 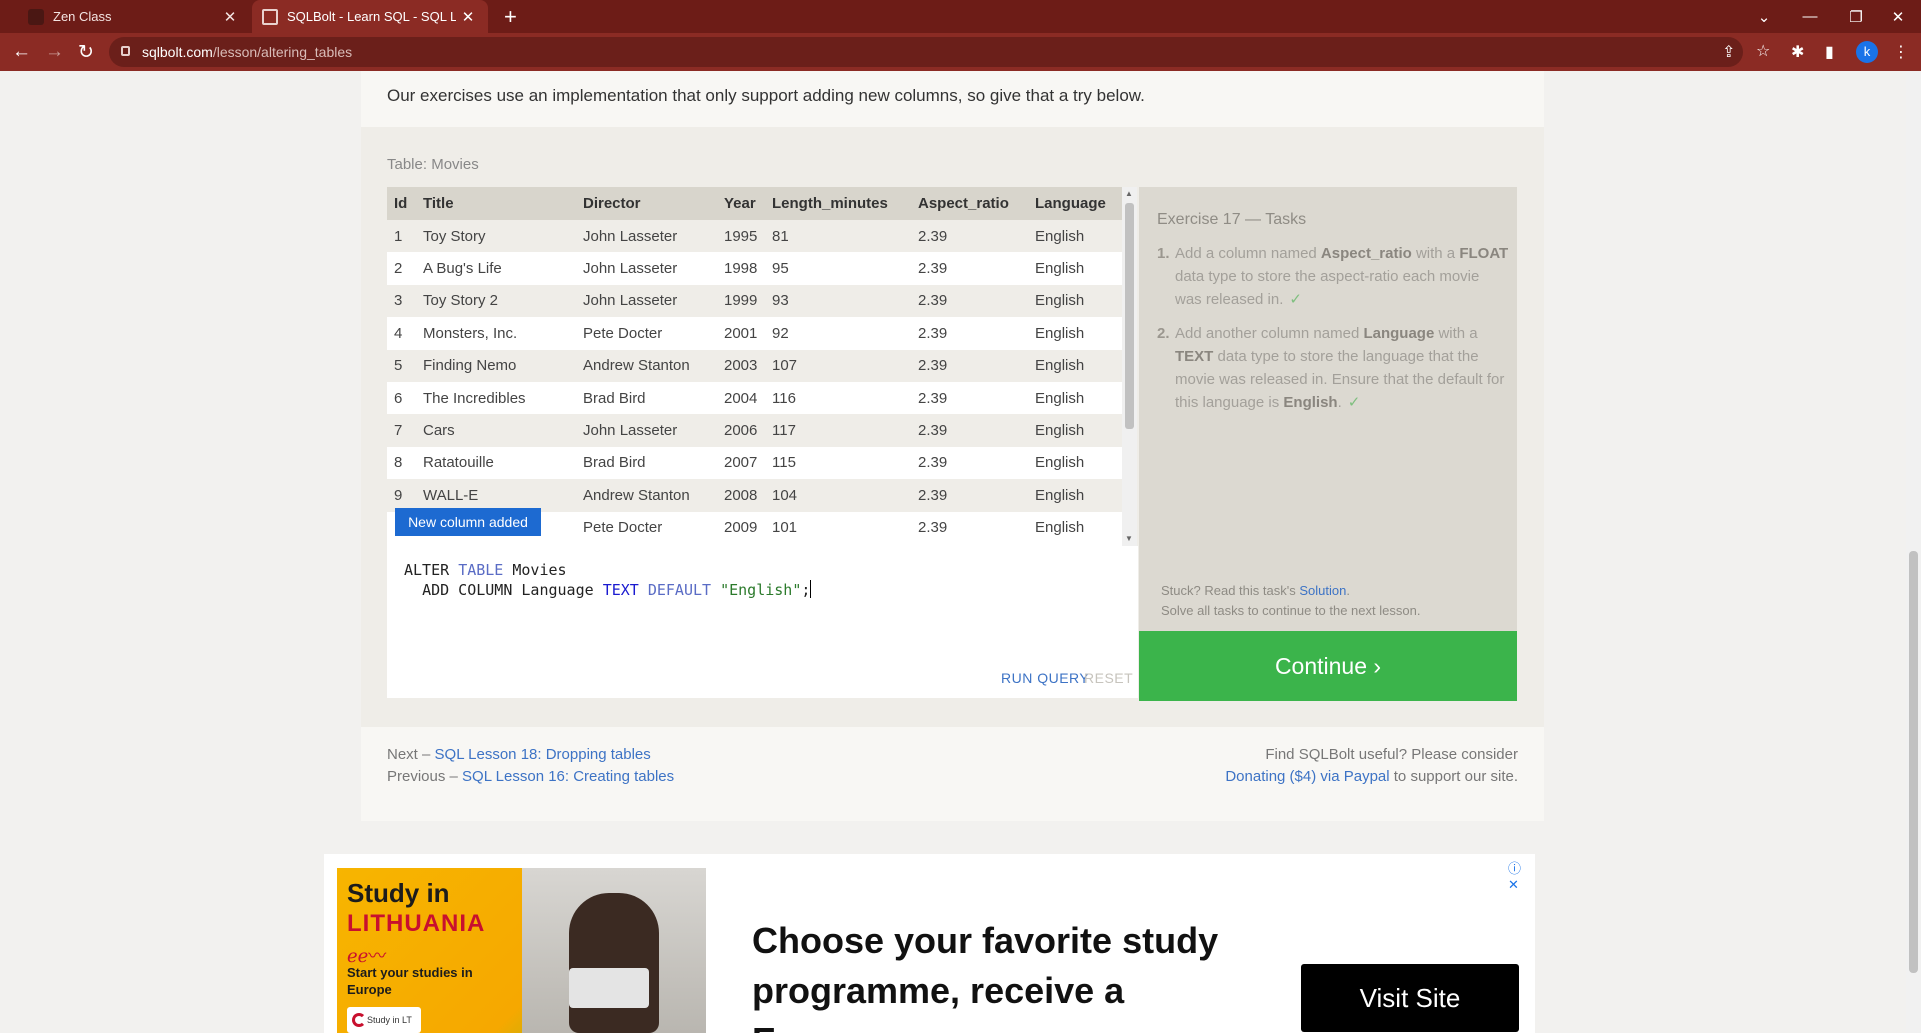 What do you see at coordinates (398, 893) in the screenshot?
I see `ad-line-1: Study in` at bounding box center [398, 893].